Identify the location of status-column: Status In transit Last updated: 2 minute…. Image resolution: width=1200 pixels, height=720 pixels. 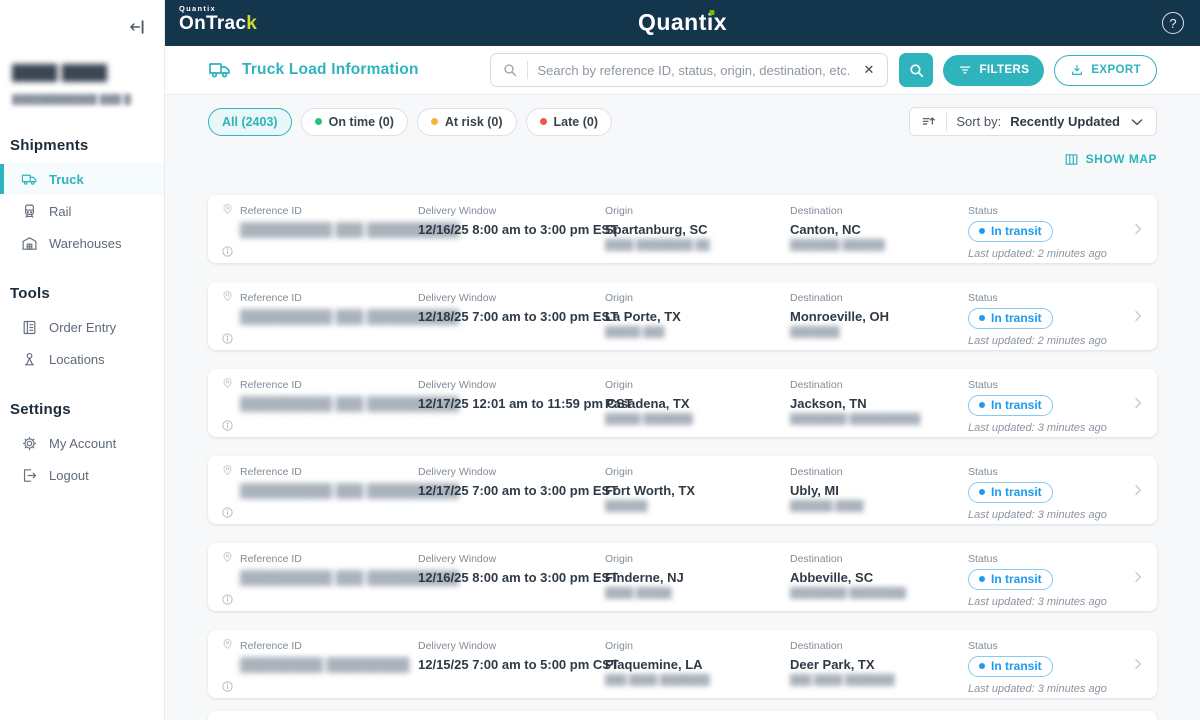
(1037, 319).